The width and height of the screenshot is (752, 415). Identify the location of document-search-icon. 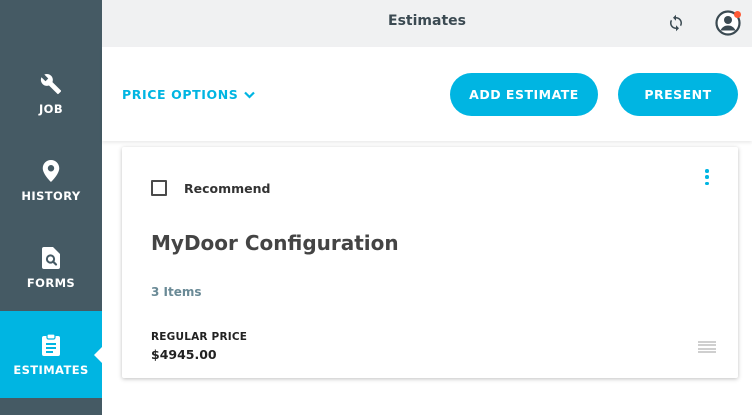
(51, 258).